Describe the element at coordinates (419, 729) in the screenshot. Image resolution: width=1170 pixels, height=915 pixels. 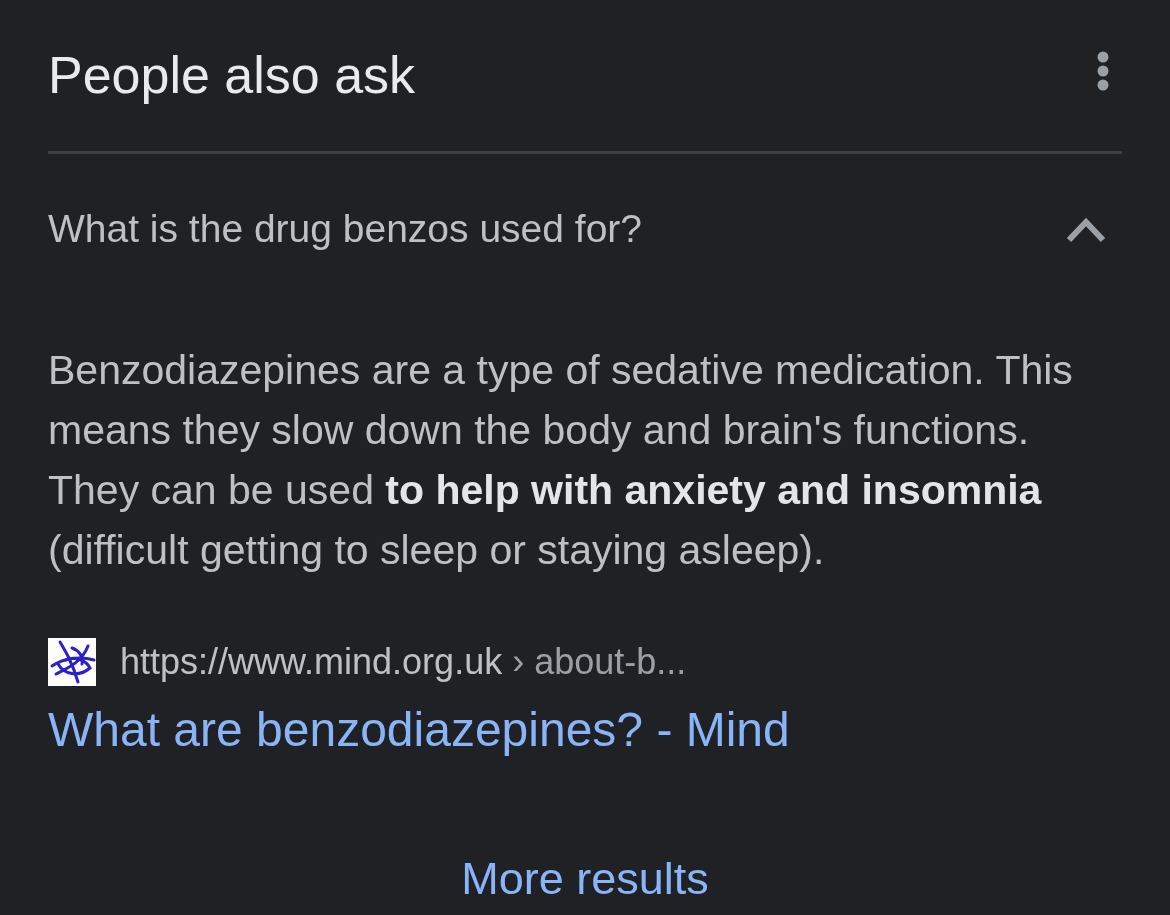
I see `result-title-link: What are benzodiazepines? - Mind` at that location.